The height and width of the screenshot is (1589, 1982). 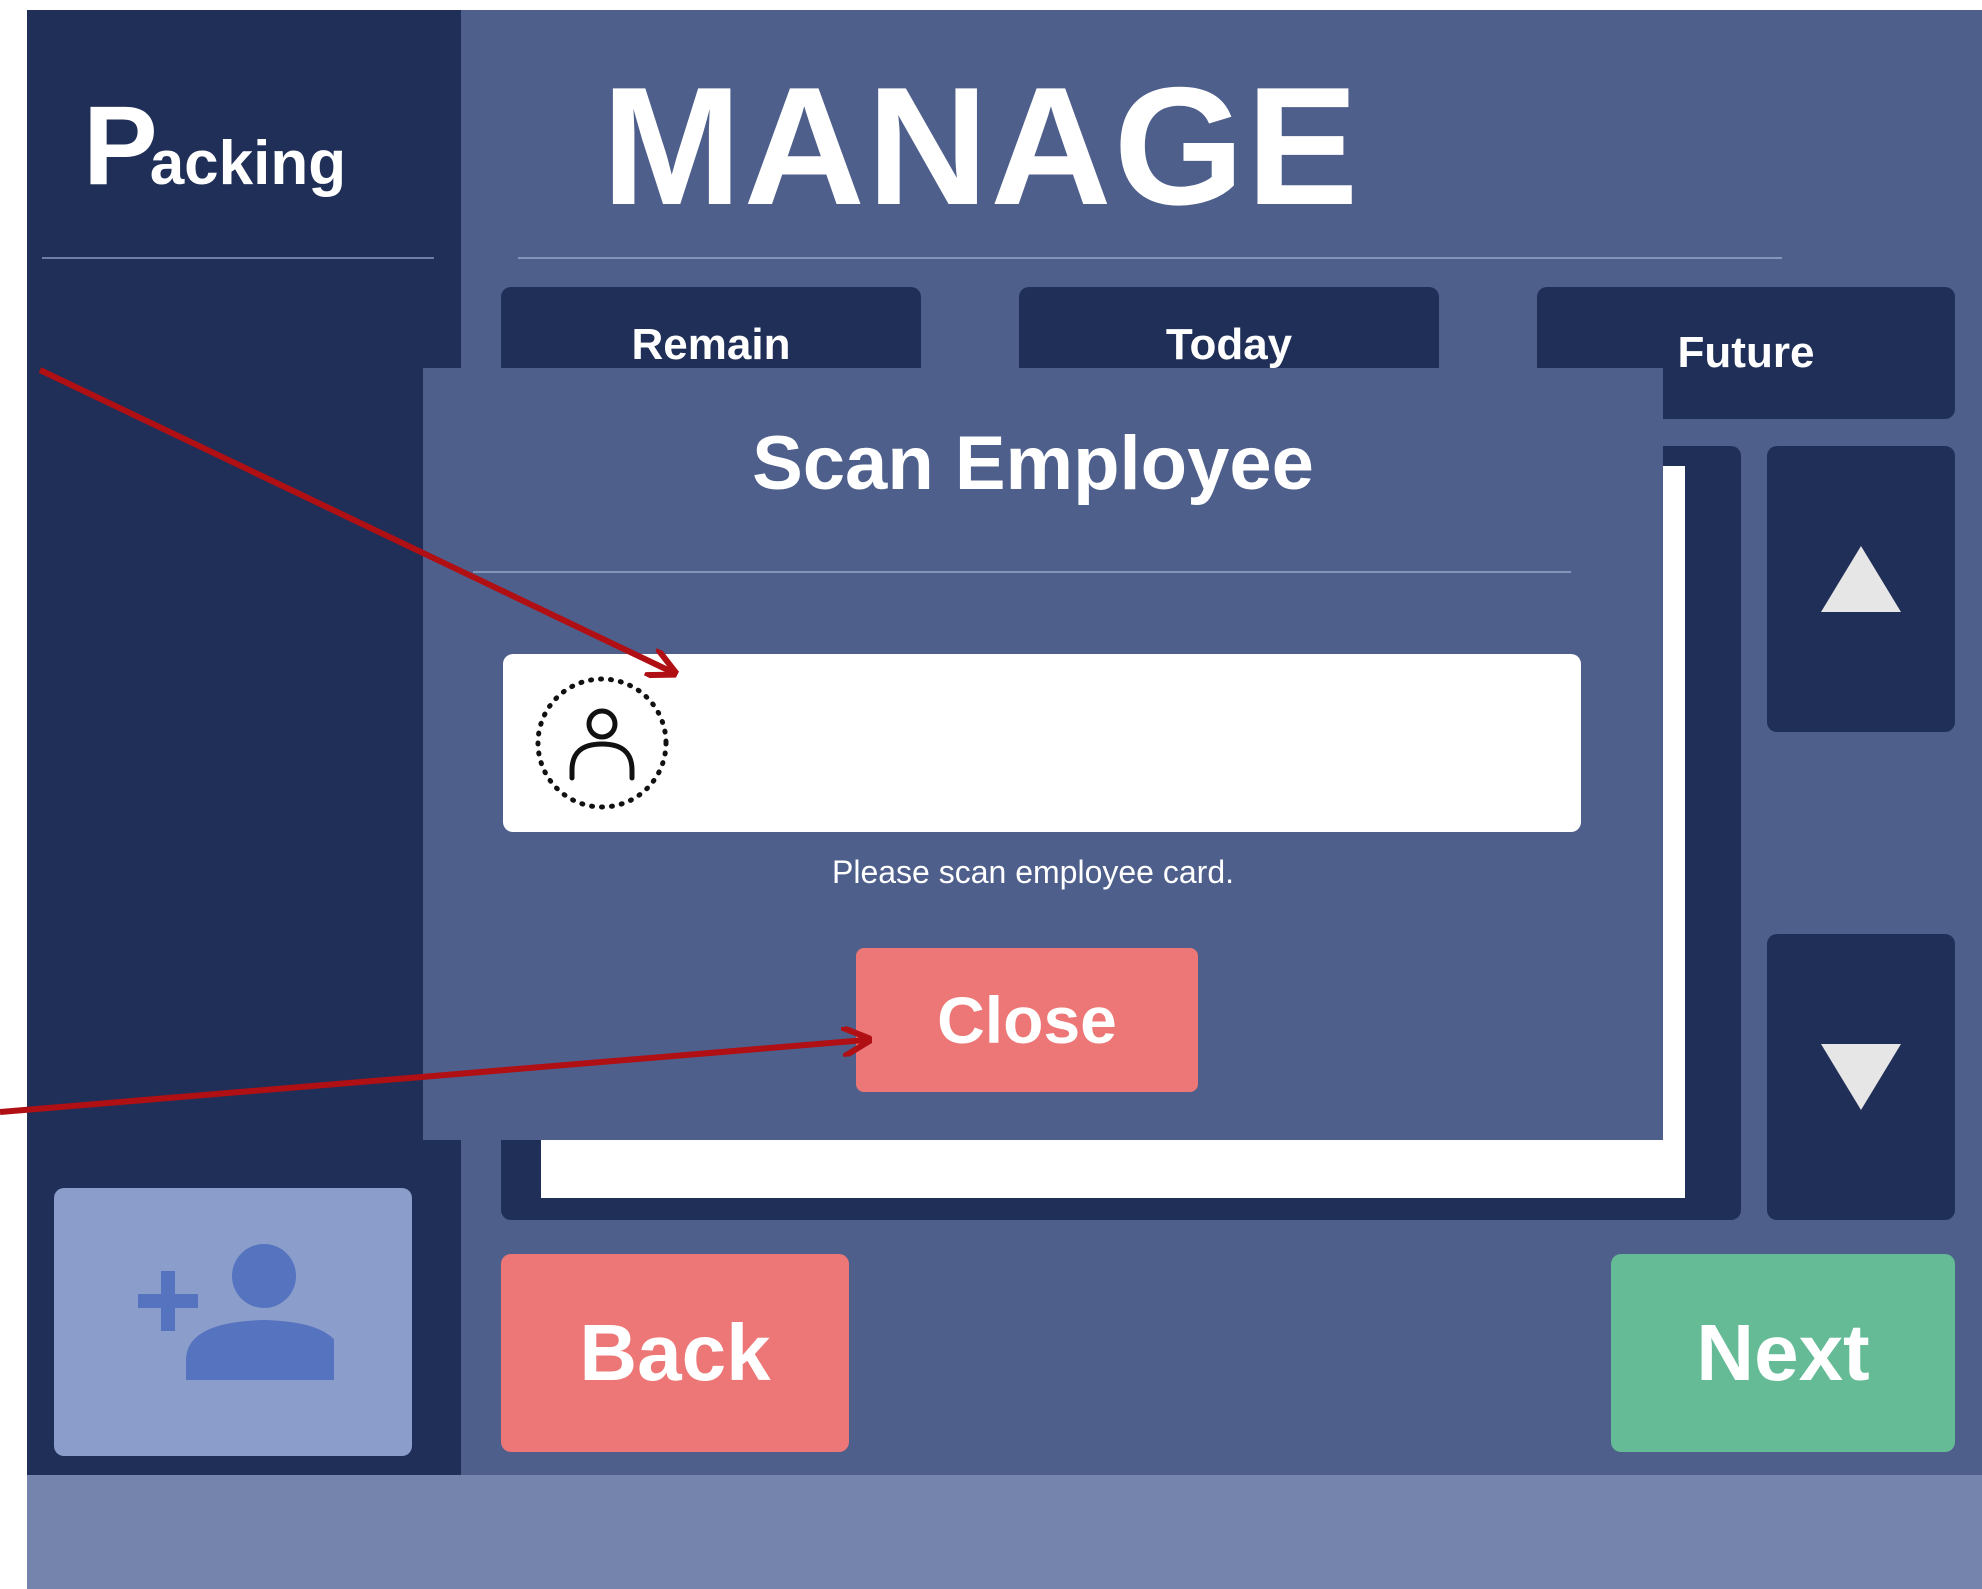 I want to click on annotation-arrow-input, so click(x=355, y=519).